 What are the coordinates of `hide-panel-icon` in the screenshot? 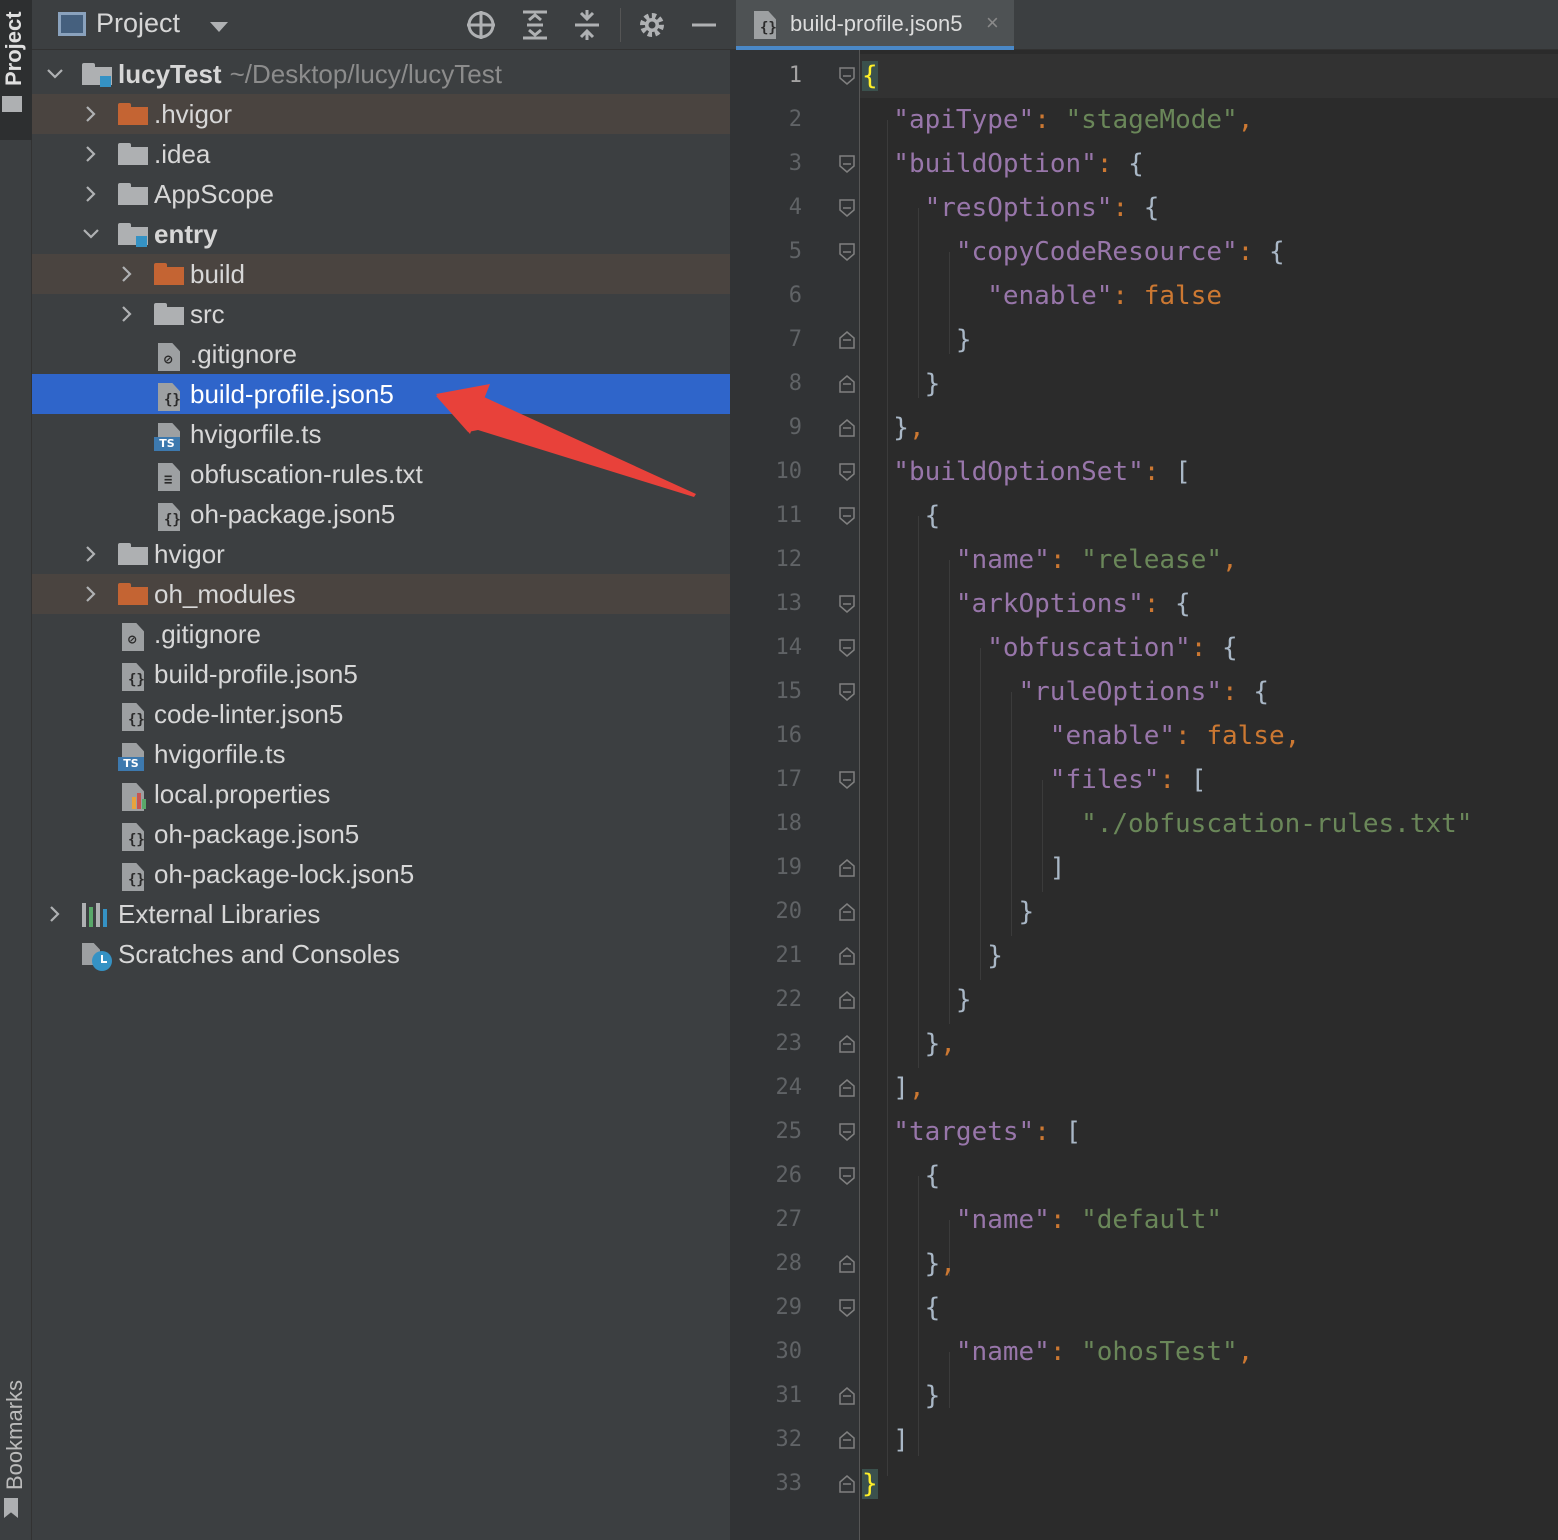 It's located at (704, 25).